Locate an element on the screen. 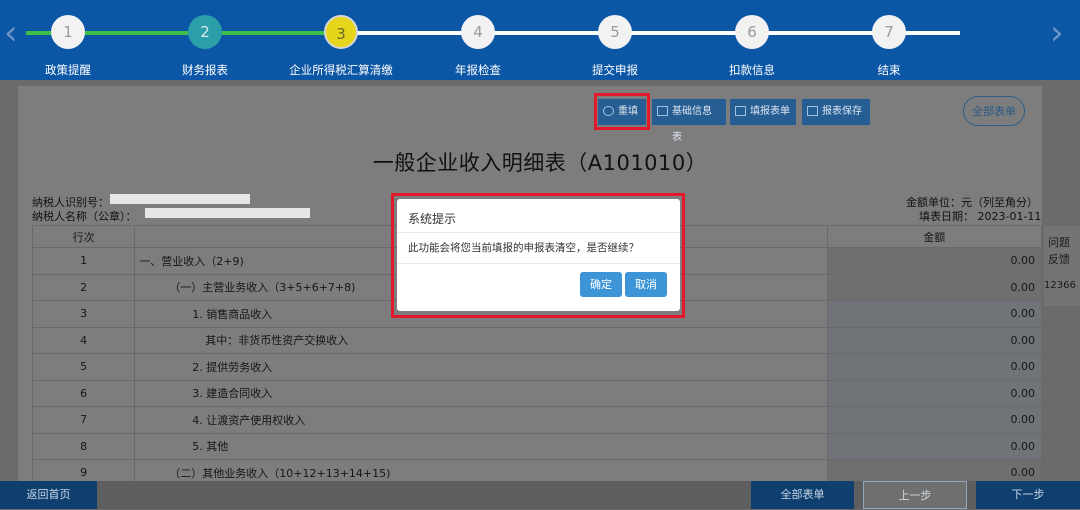 The image size is (1080, 510). next-arrow-icon: › is located at coordinates (1057, 33).